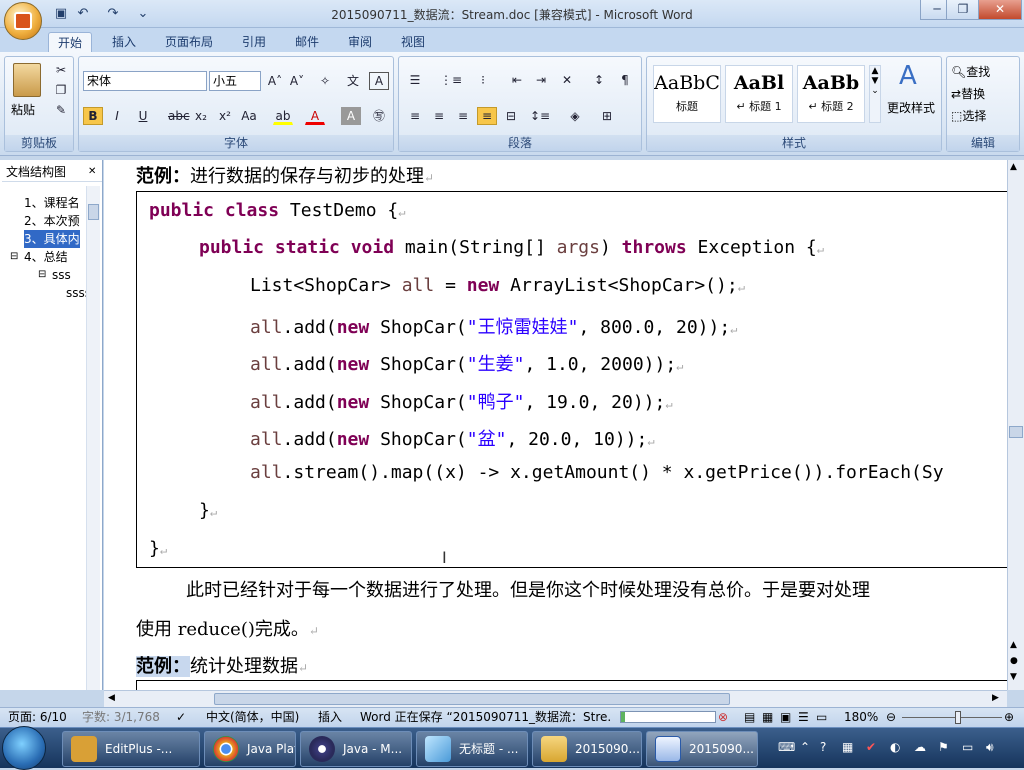 This screenshot has width=1024, height=770. Describe the element at coordinates (61, 70) in the screenshot. I see `cut-icon: ✂` at that location.